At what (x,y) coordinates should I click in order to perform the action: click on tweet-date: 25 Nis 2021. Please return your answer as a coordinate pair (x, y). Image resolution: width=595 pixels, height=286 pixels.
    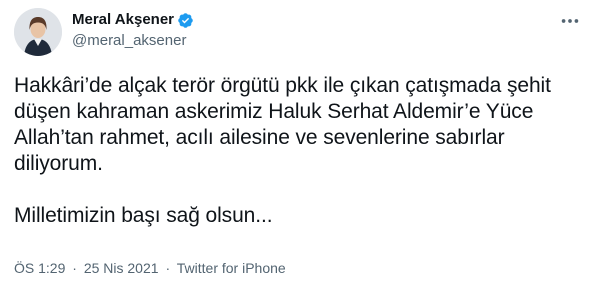
    Looking at the image, I should click on (121, 268).